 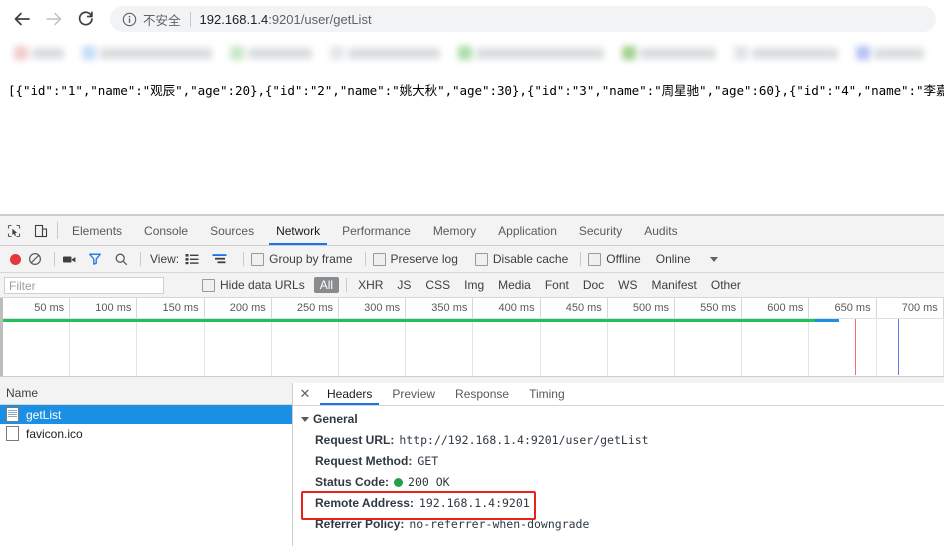 What do you see at coordinates (507, 308) in the screenshot?
I see `timeline-tick-label: 400 ms` at bounding box center [507, 308].